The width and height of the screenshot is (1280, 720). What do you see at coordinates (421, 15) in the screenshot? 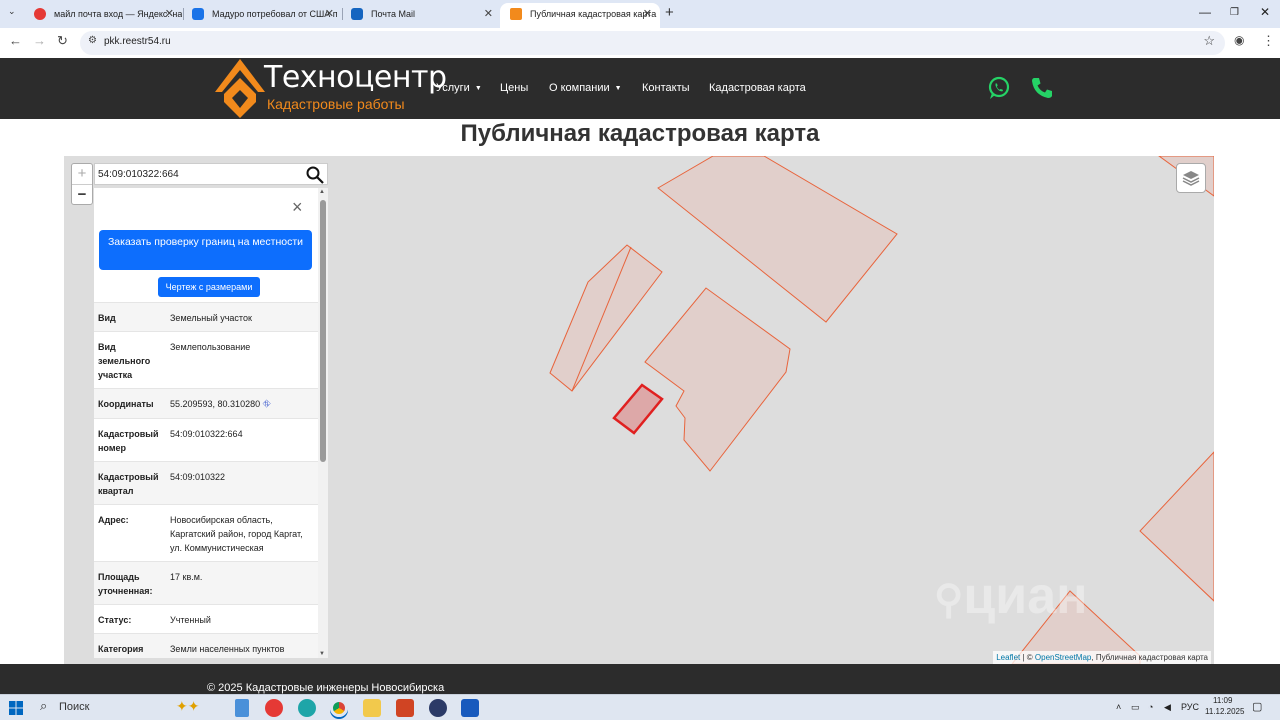
I see `browser-tab-mail: Почта Mail ✕` at bounding box center [421, 15].